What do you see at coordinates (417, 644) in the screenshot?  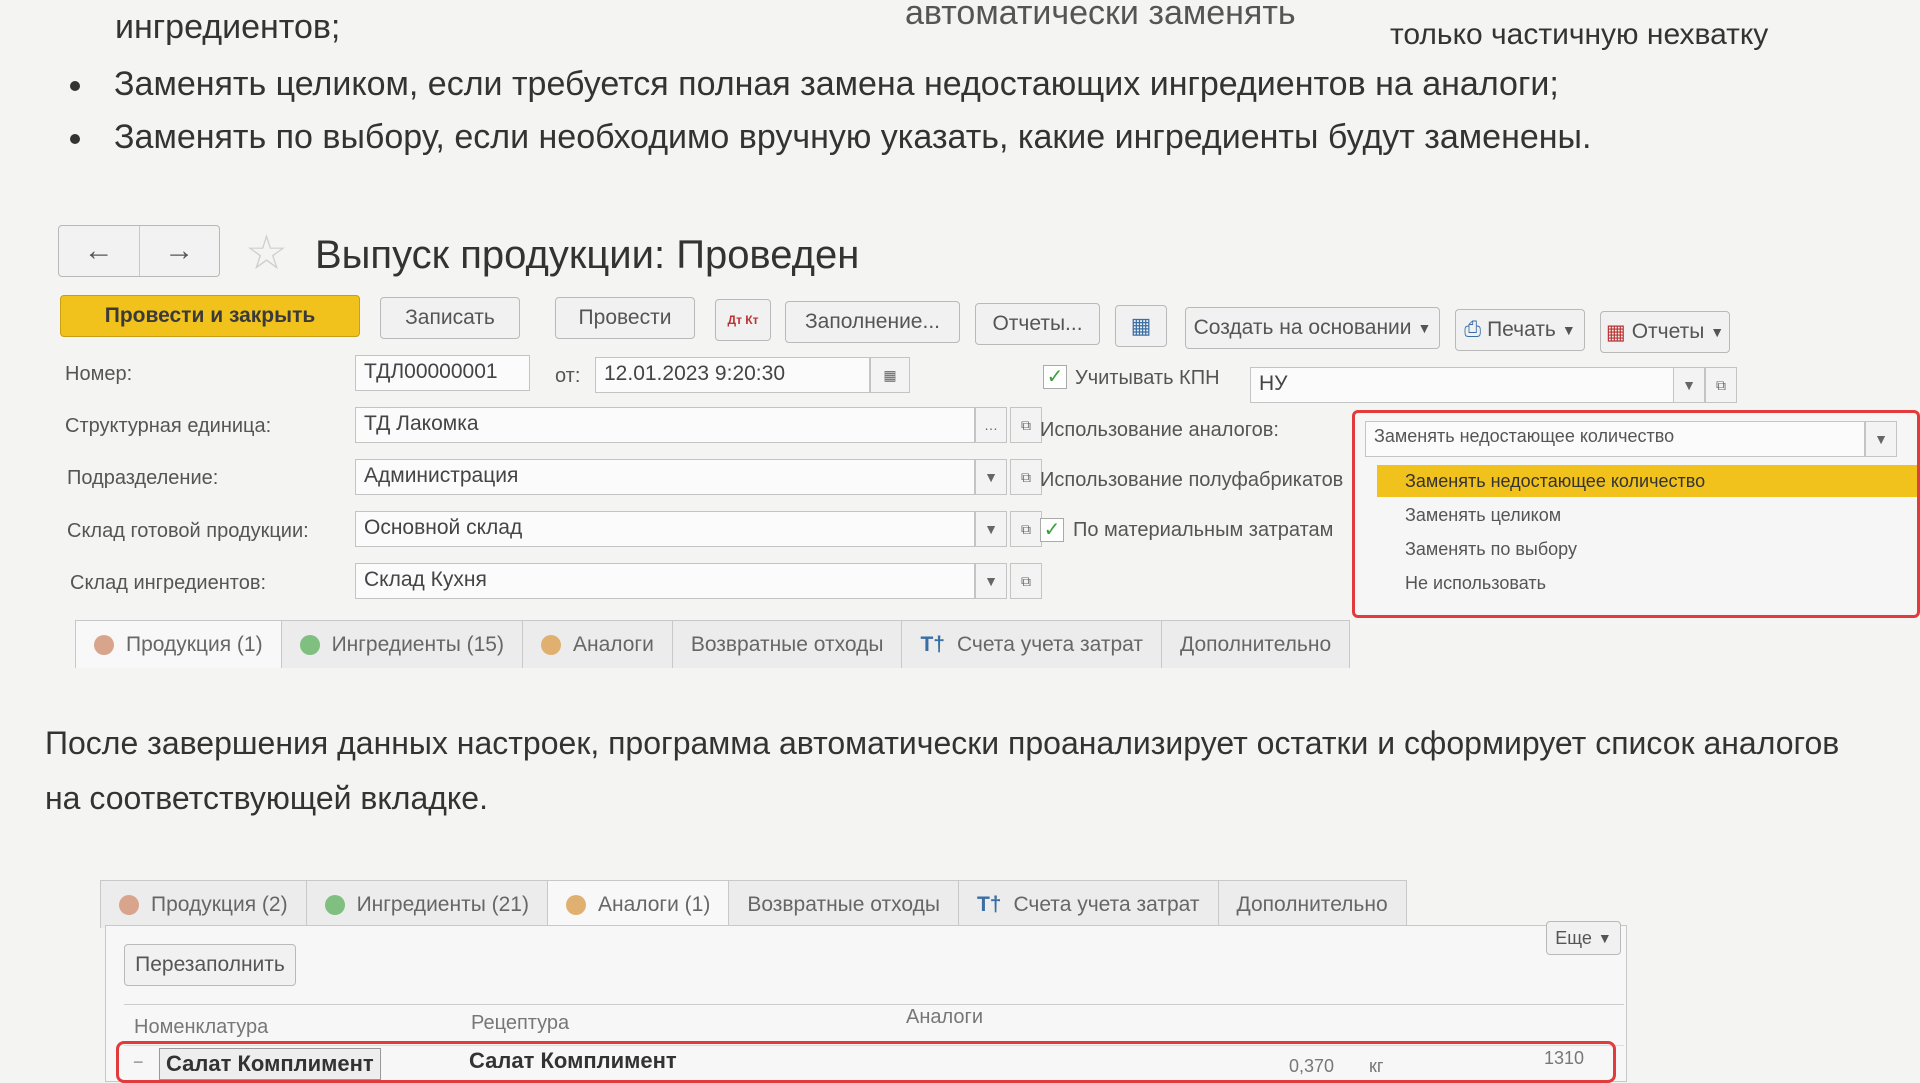 I see `tab-label: Ингредиенты (15)` at bounding box center [417, 644].